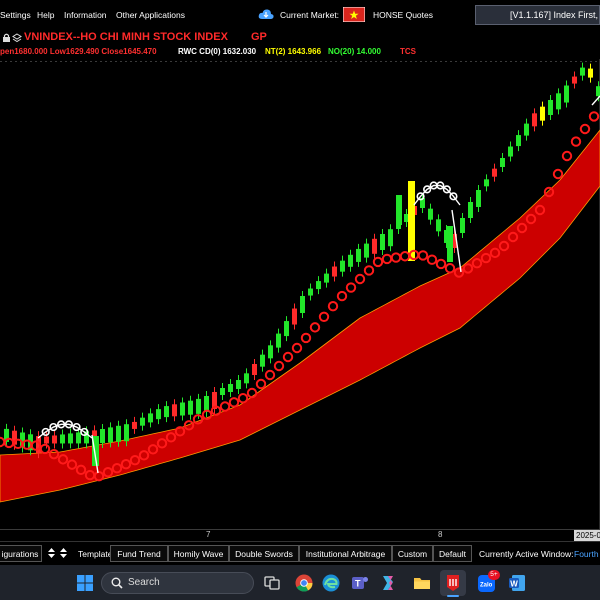  Describe the element at coordinates (177, 583) in the screenshot. I see `taskbar-search-box: Search` at that location.